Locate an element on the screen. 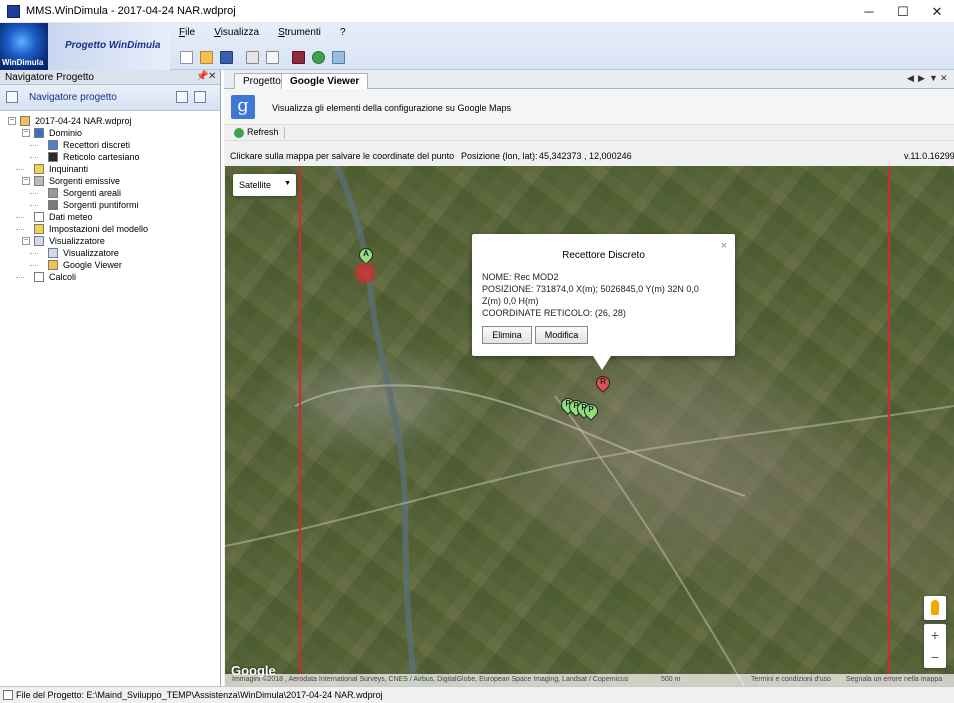 The height and width of the screenshot is (703, 954). google-viewer-icon is located at coordinates (53, 265).